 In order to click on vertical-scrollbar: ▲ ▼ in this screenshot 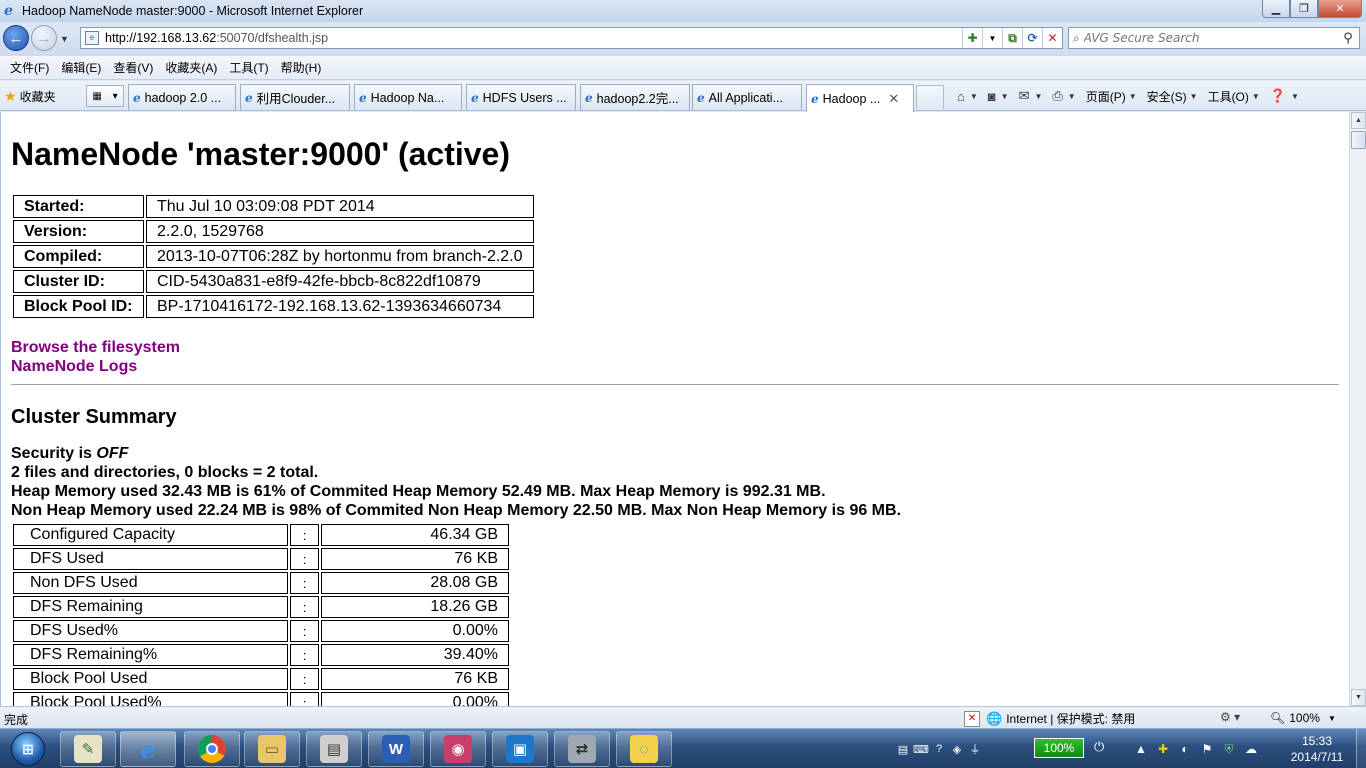, I will do `click(1357, 409)`.